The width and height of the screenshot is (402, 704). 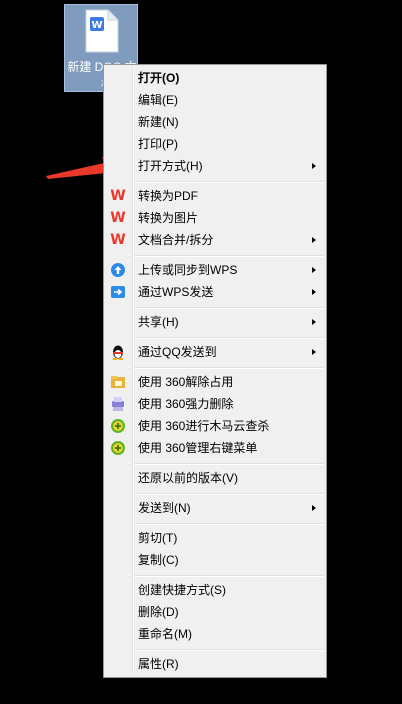 I want to click on menu-item-send-to: 发送到(N), so click(x=215, y=508).